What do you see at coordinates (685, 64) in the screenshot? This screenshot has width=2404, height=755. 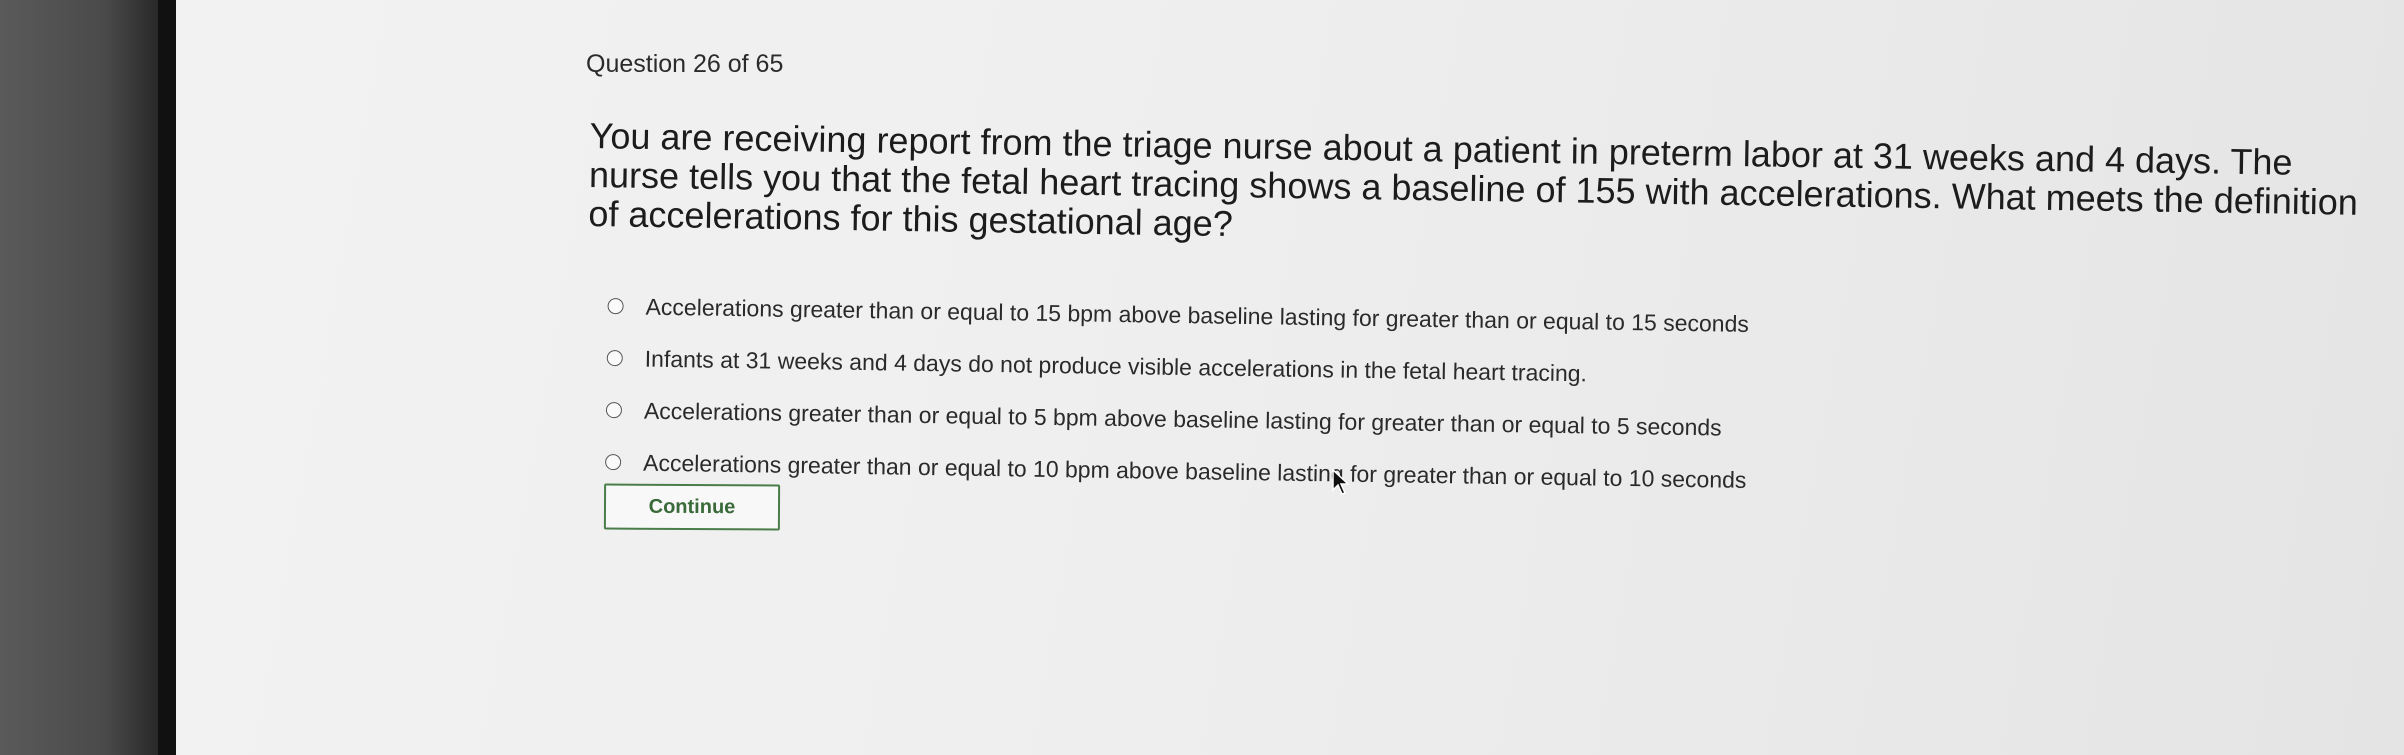 I see `question-counter: Question 26 of 65` at bounding box center [685, 64].